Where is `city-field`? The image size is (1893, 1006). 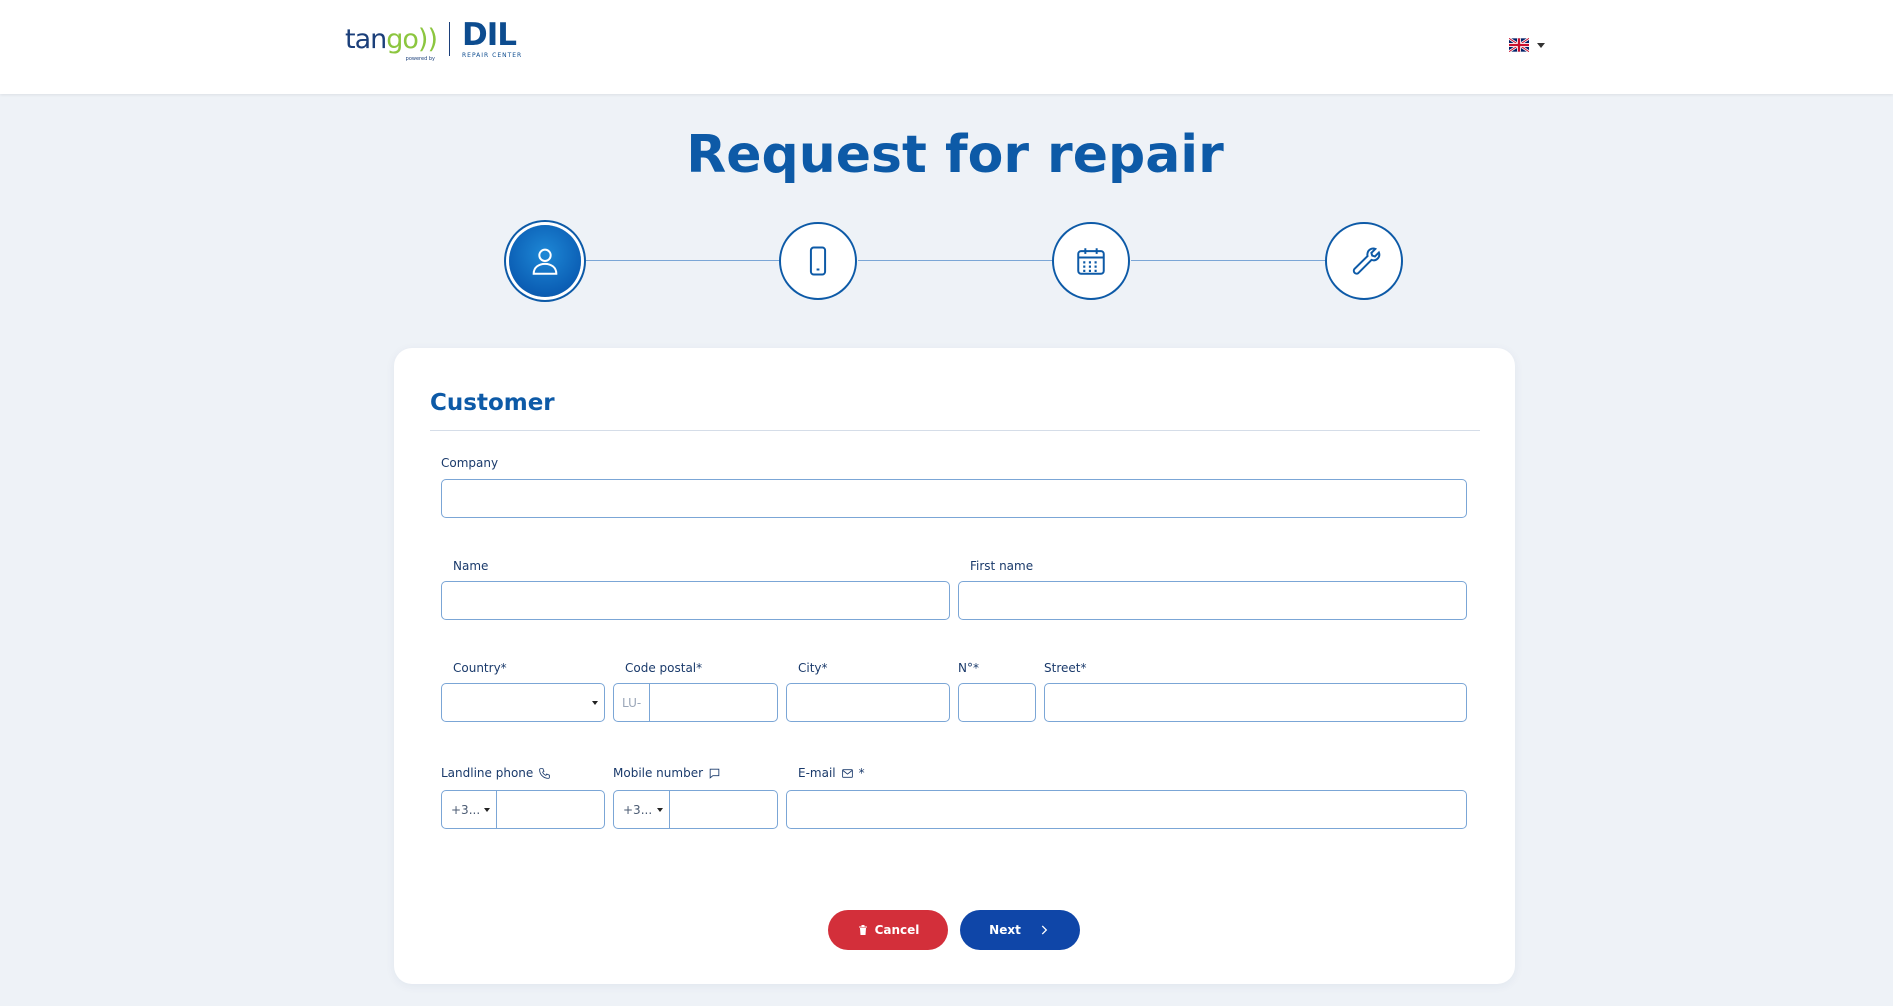 city-field is located at coordinates (868, 702).